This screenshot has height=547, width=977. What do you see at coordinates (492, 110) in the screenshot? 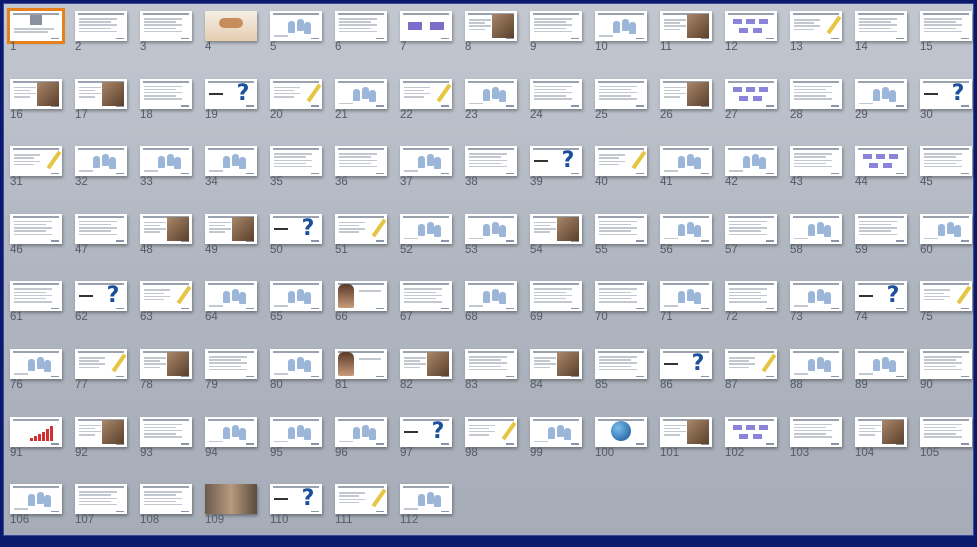
I see `slide-thumbnail-cell: 23` at bounding box center [492, 110].